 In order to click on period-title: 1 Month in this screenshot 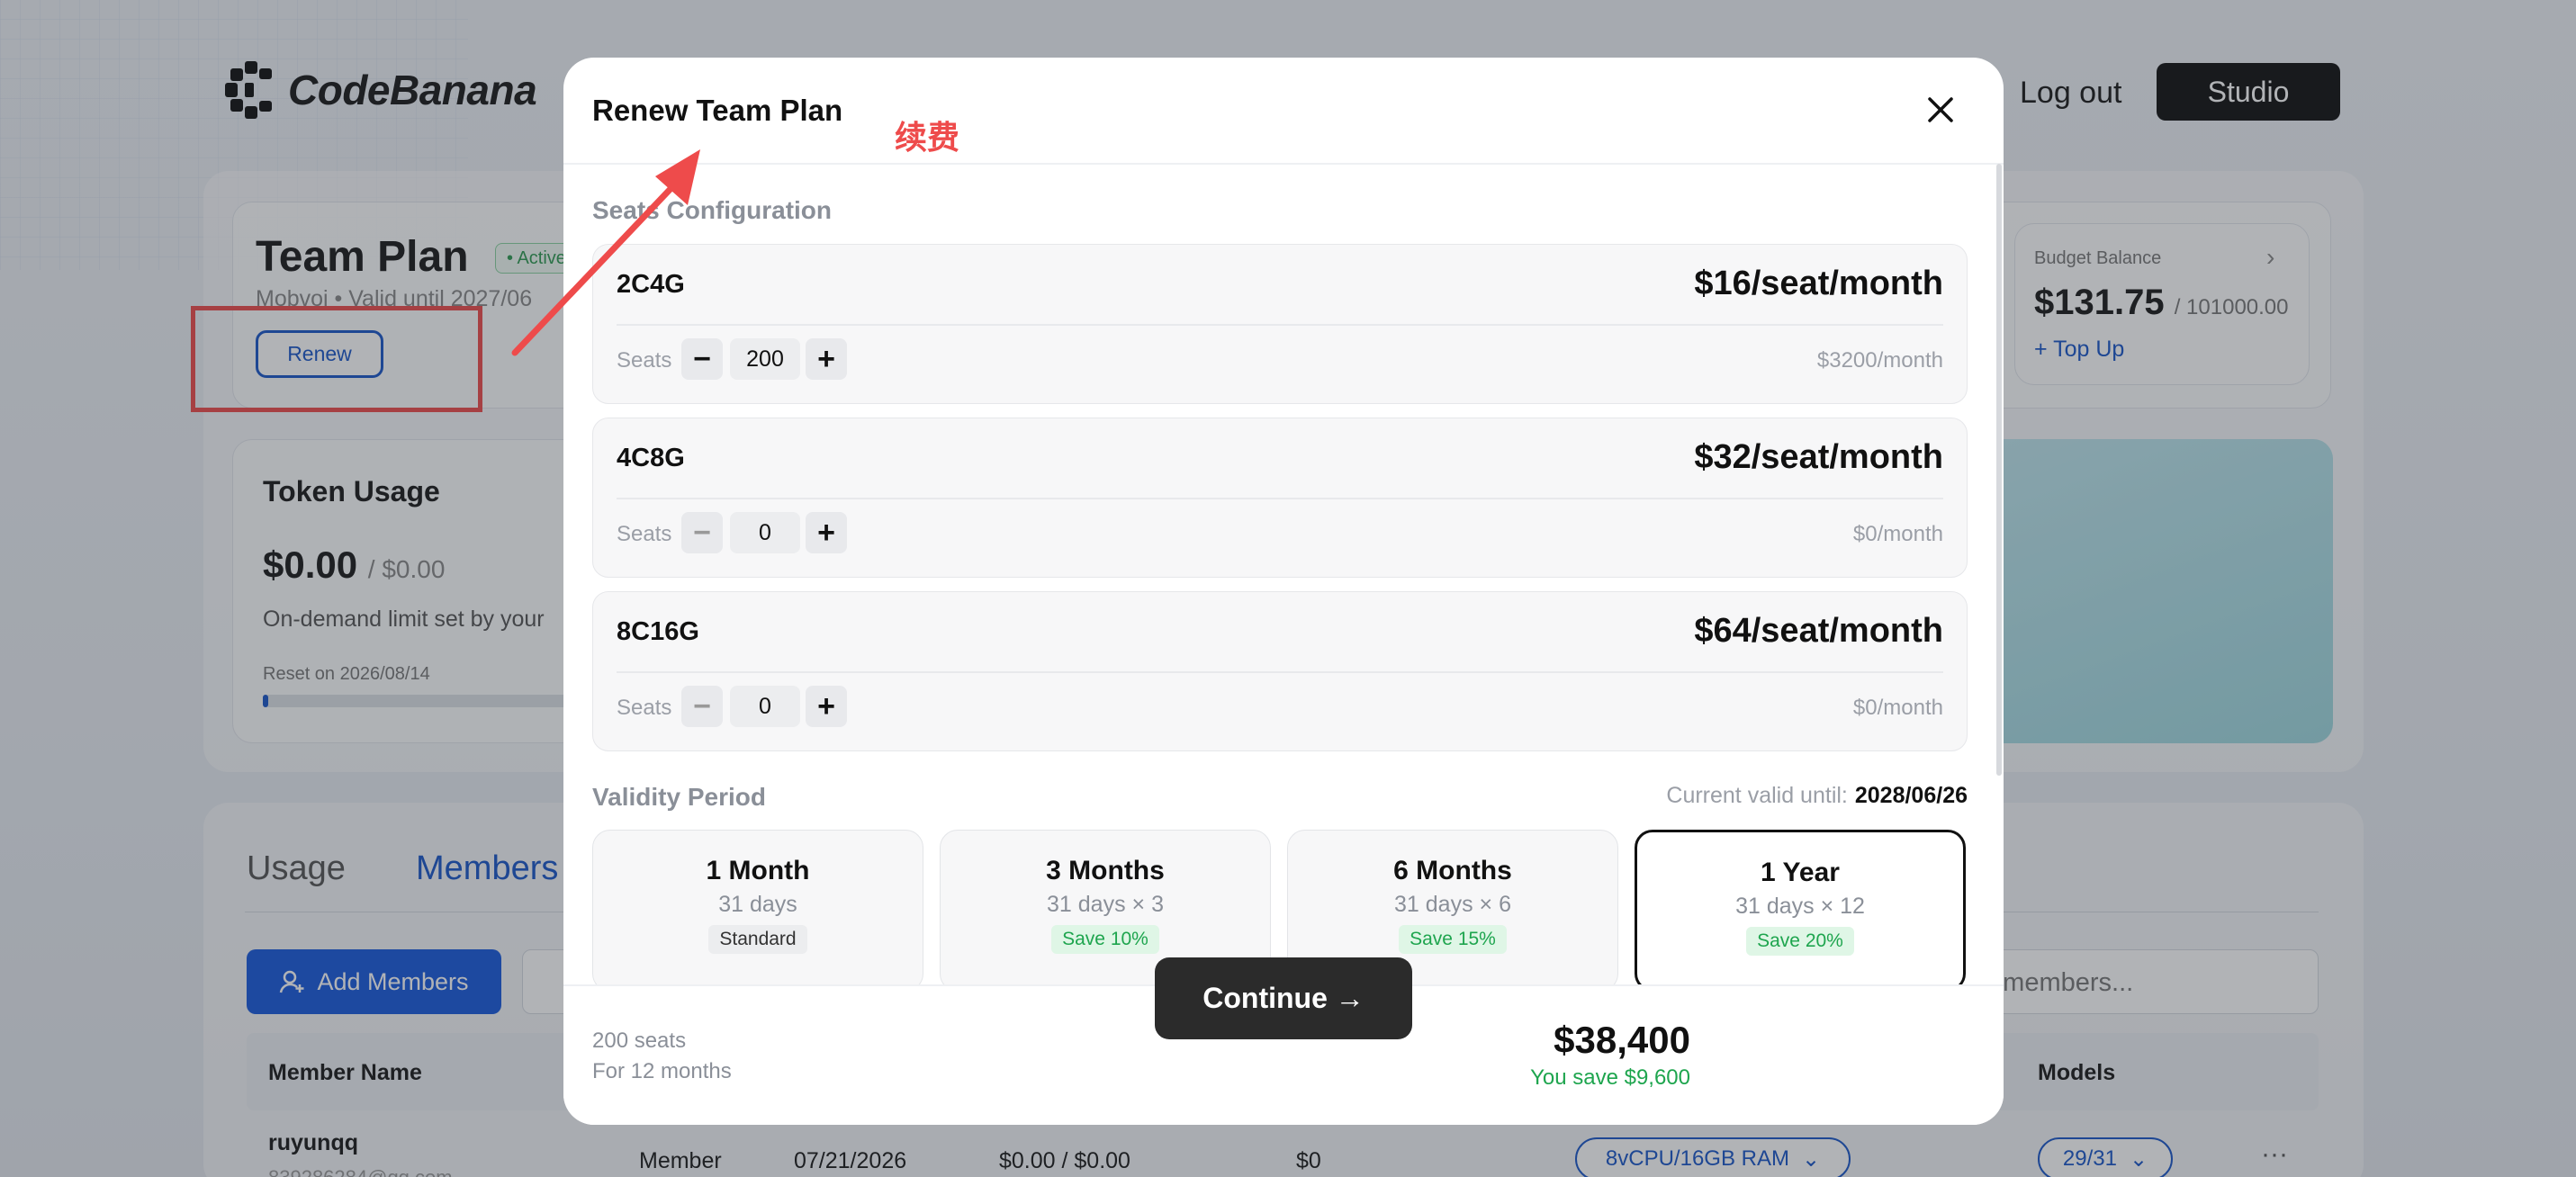, I will do `click(758, 870)`.